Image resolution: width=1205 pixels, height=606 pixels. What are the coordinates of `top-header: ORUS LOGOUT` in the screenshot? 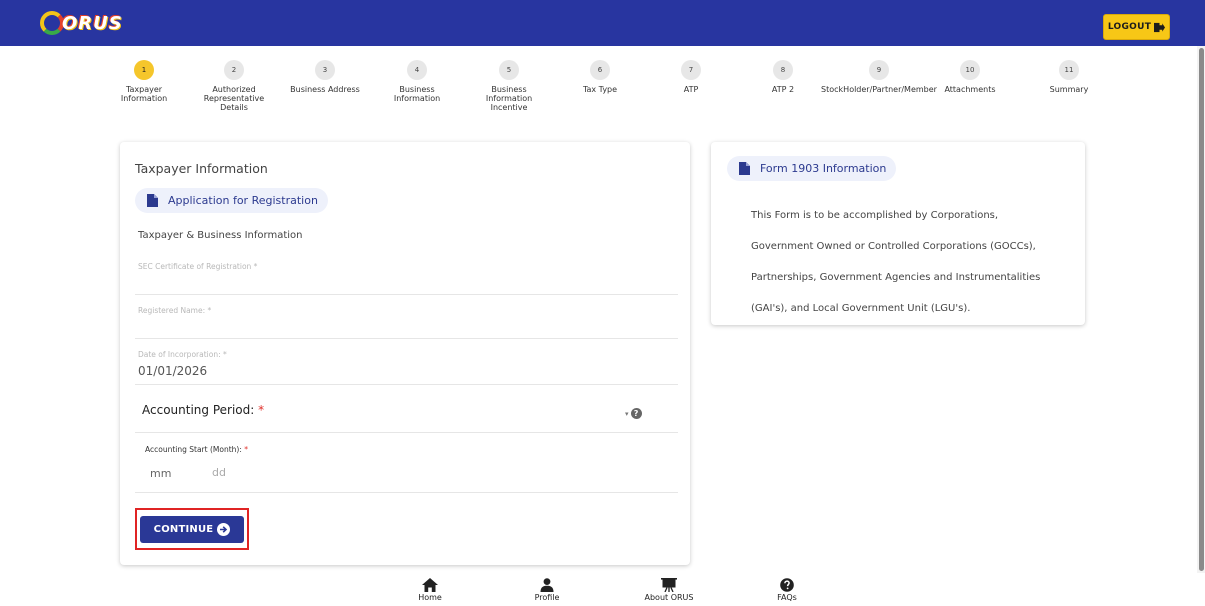 It's located at (602, 23).